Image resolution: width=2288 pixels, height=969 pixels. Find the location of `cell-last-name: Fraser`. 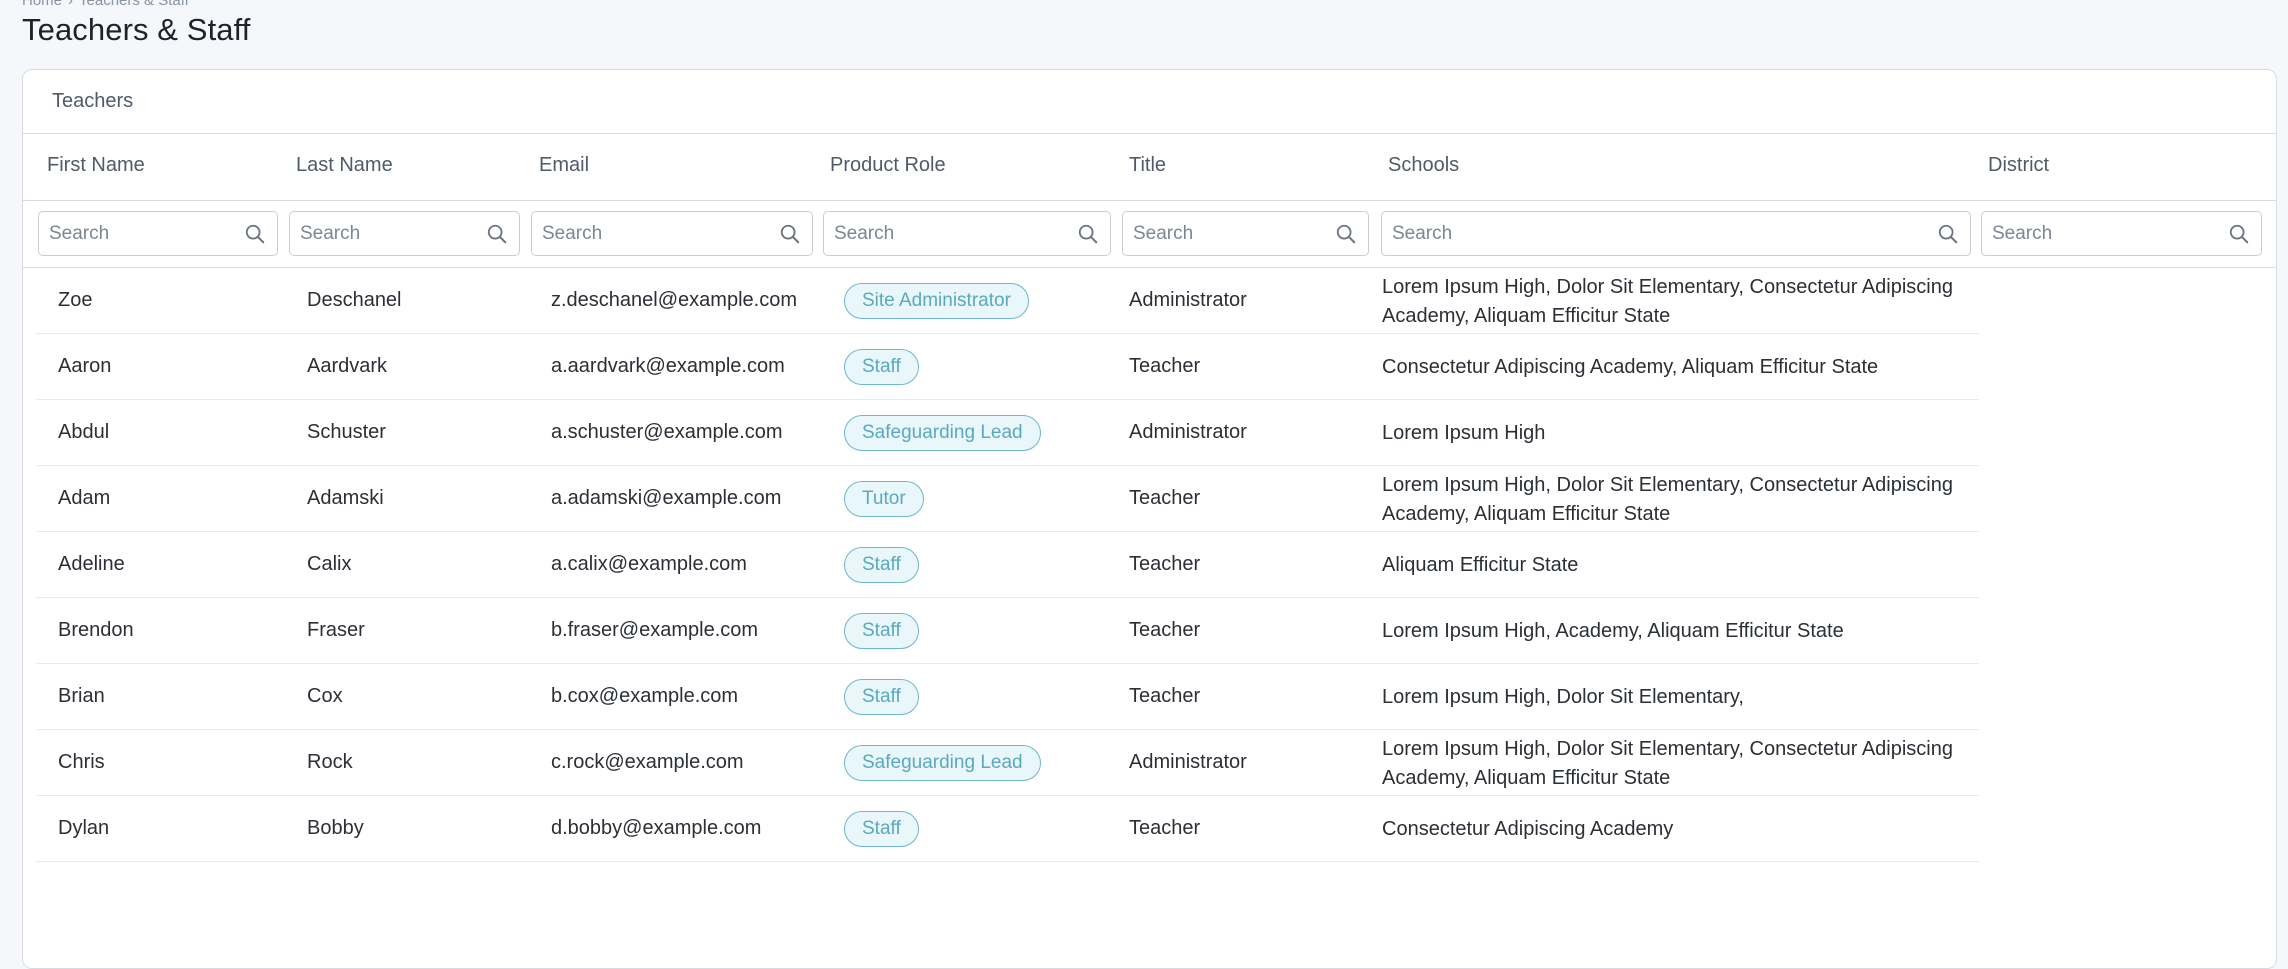

cell-last-name: Fraser is located at coordinates (336, 630).